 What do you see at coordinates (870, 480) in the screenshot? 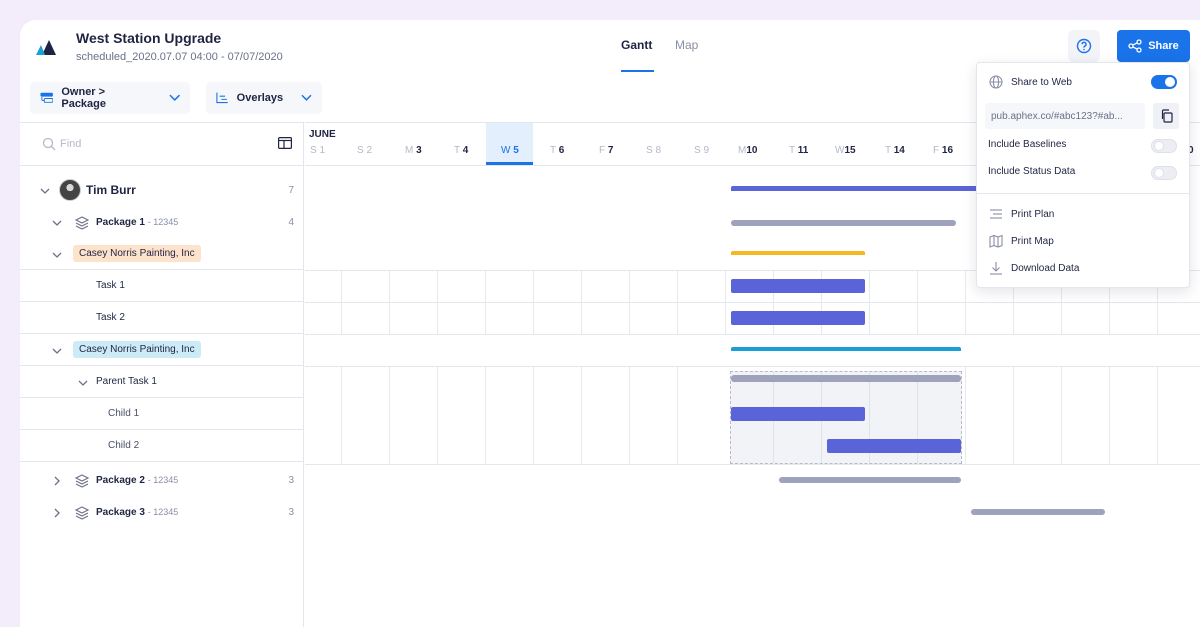
I see `package-2-bar` at bounding box center [870, 480].